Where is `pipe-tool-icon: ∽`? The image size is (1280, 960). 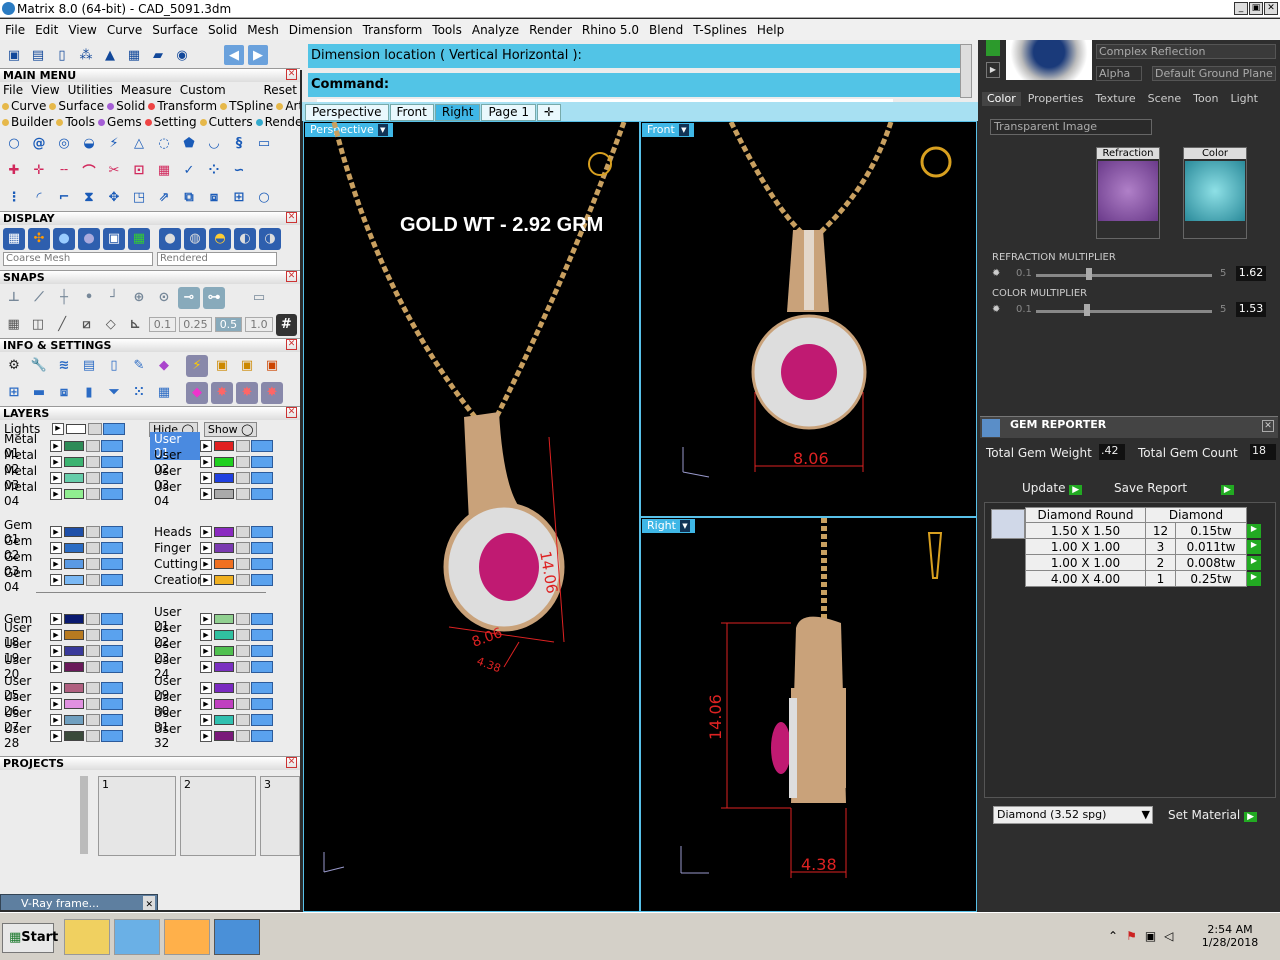 pipe-tool-icon: ∽ is located at coordinates (239, 171).